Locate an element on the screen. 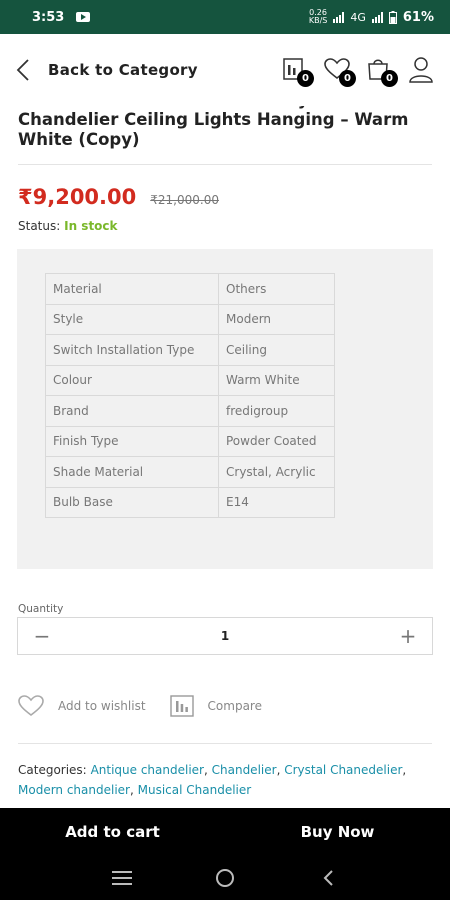 The height and width of the screenshot is (900, 450). compare-button: Compare is located at coordinates (215, 706).